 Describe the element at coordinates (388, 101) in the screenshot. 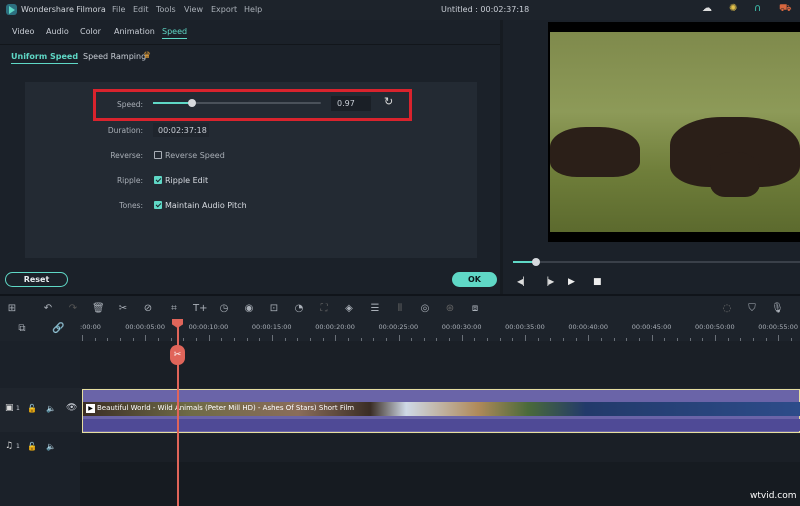

I see `reset-speed-icon: ↻` at that location.